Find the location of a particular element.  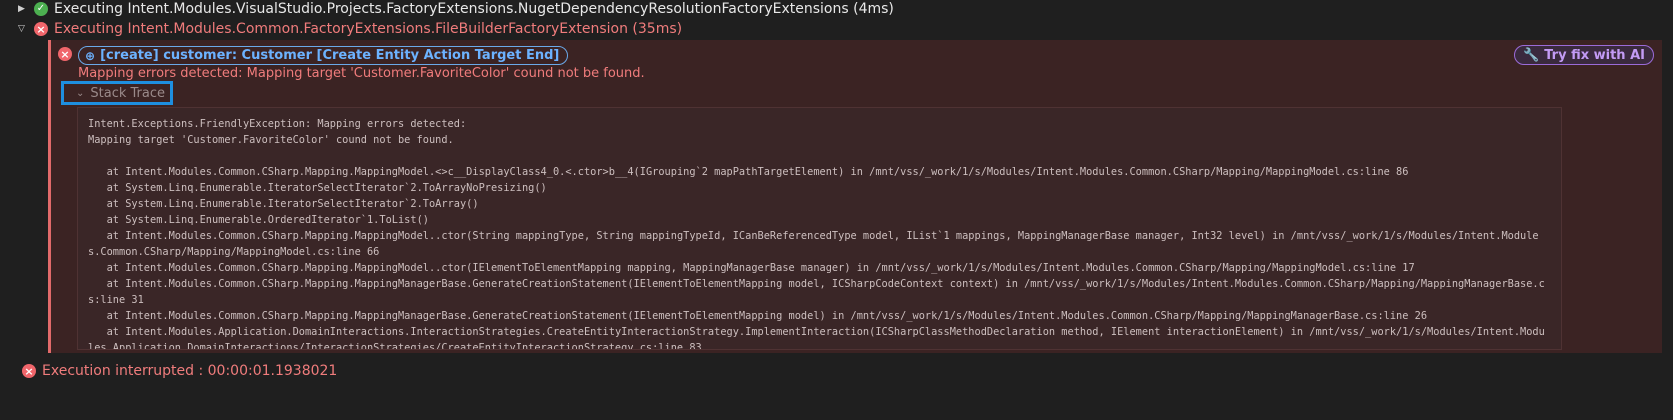

caret-right-icon: ▶ is located at coordinates (23, 9).